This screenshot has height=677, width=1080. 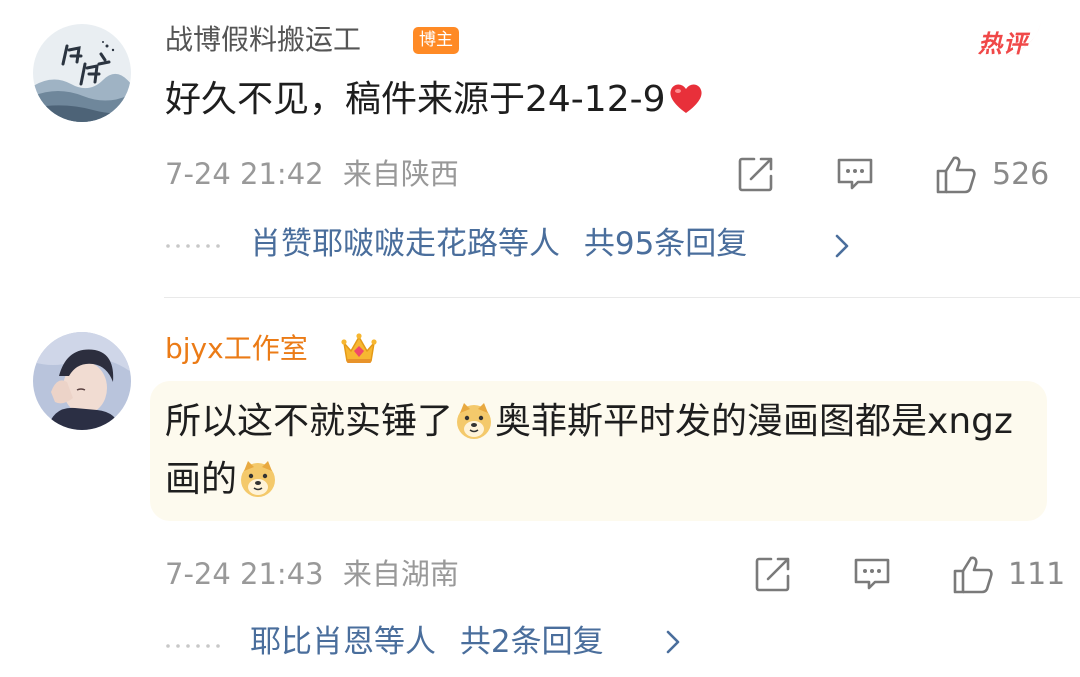 I want to click on comment-location: 来自陕西, so click(x=400, y=174).